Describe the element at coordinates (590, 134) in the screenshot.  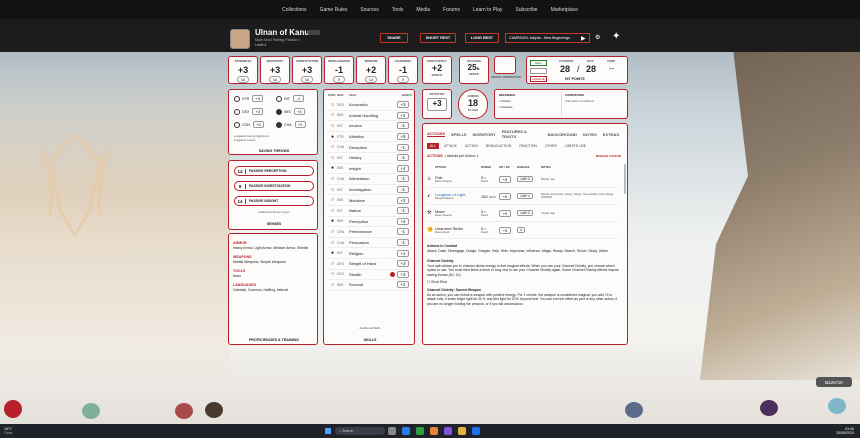
I see `tab-notes: NOTES` at that location.